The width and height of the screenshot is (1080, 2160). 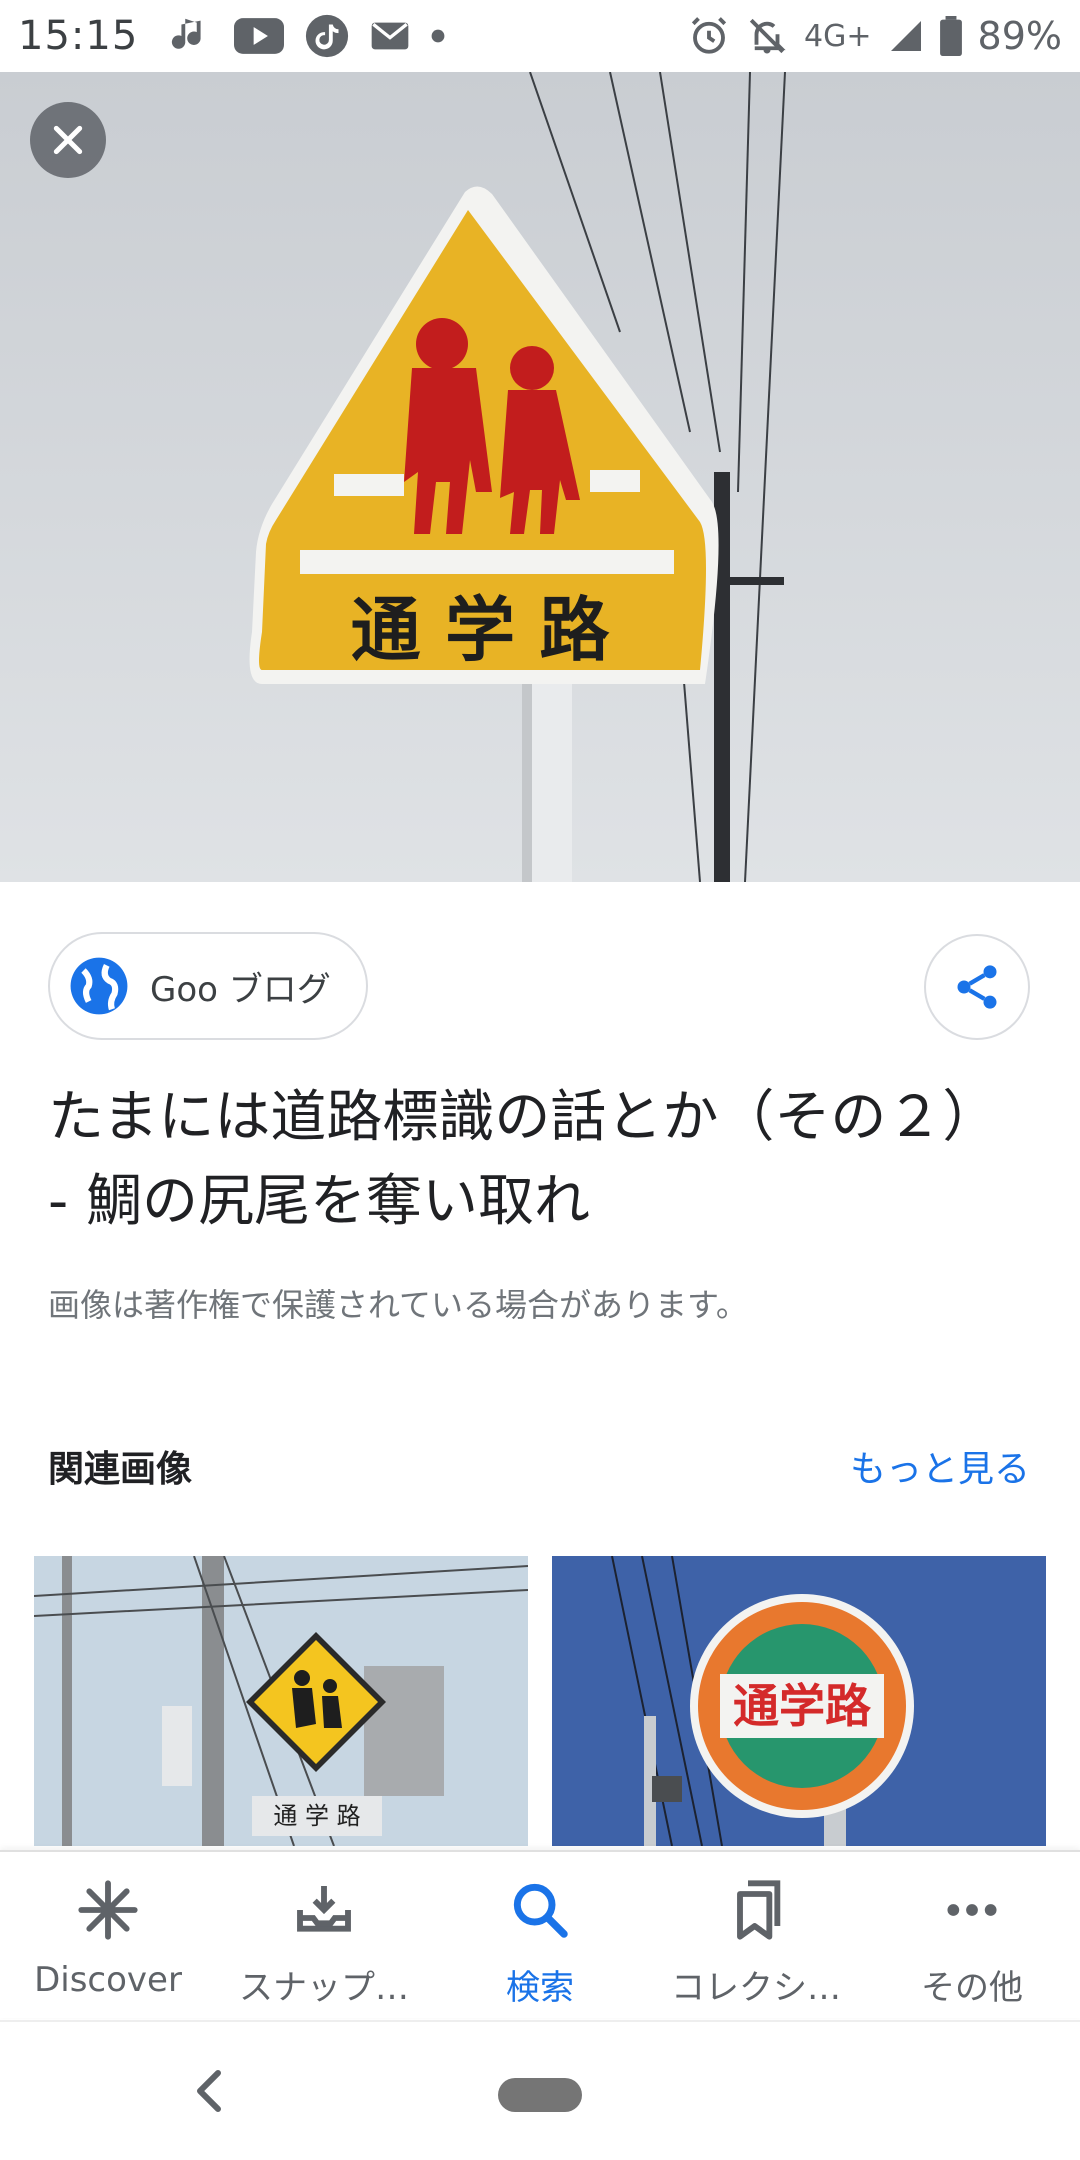 What do you see at coordinates (538, 1160) in the screenshot?
I see `result-title: たまには道路標識の話とか（その２） - 鯛の尻尾を奪い取れ` at bounding box center [538, 1160].